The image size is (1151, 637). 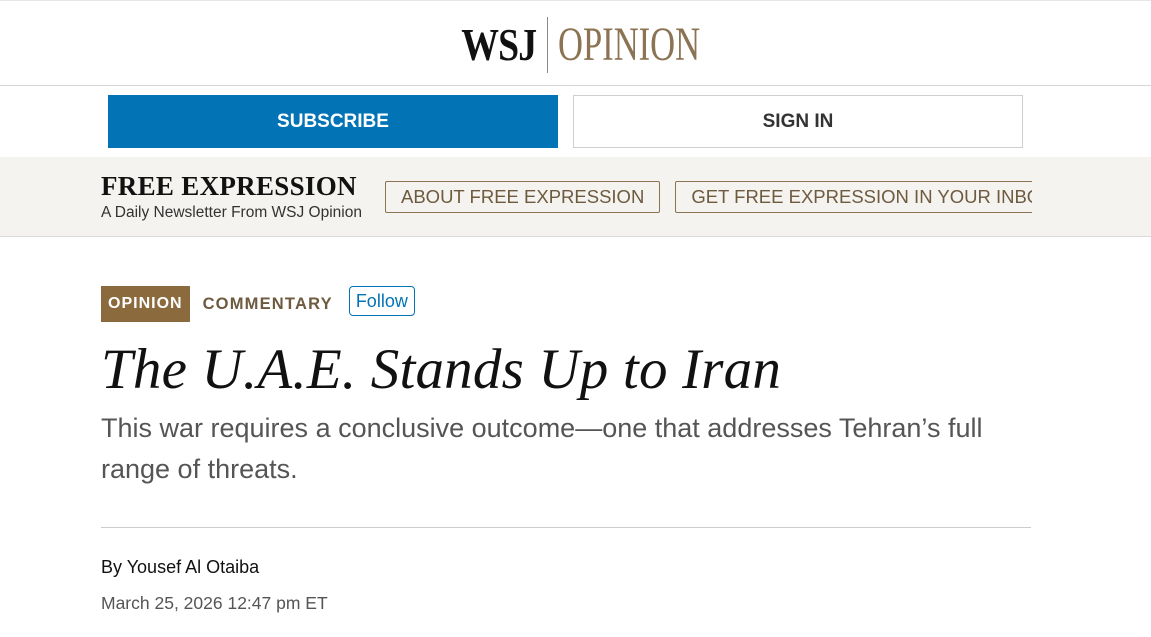 What do you see at coordinates (114, 567) in the screenshot?
I see `byline-prefix: By` at bounding box center [114, 567].